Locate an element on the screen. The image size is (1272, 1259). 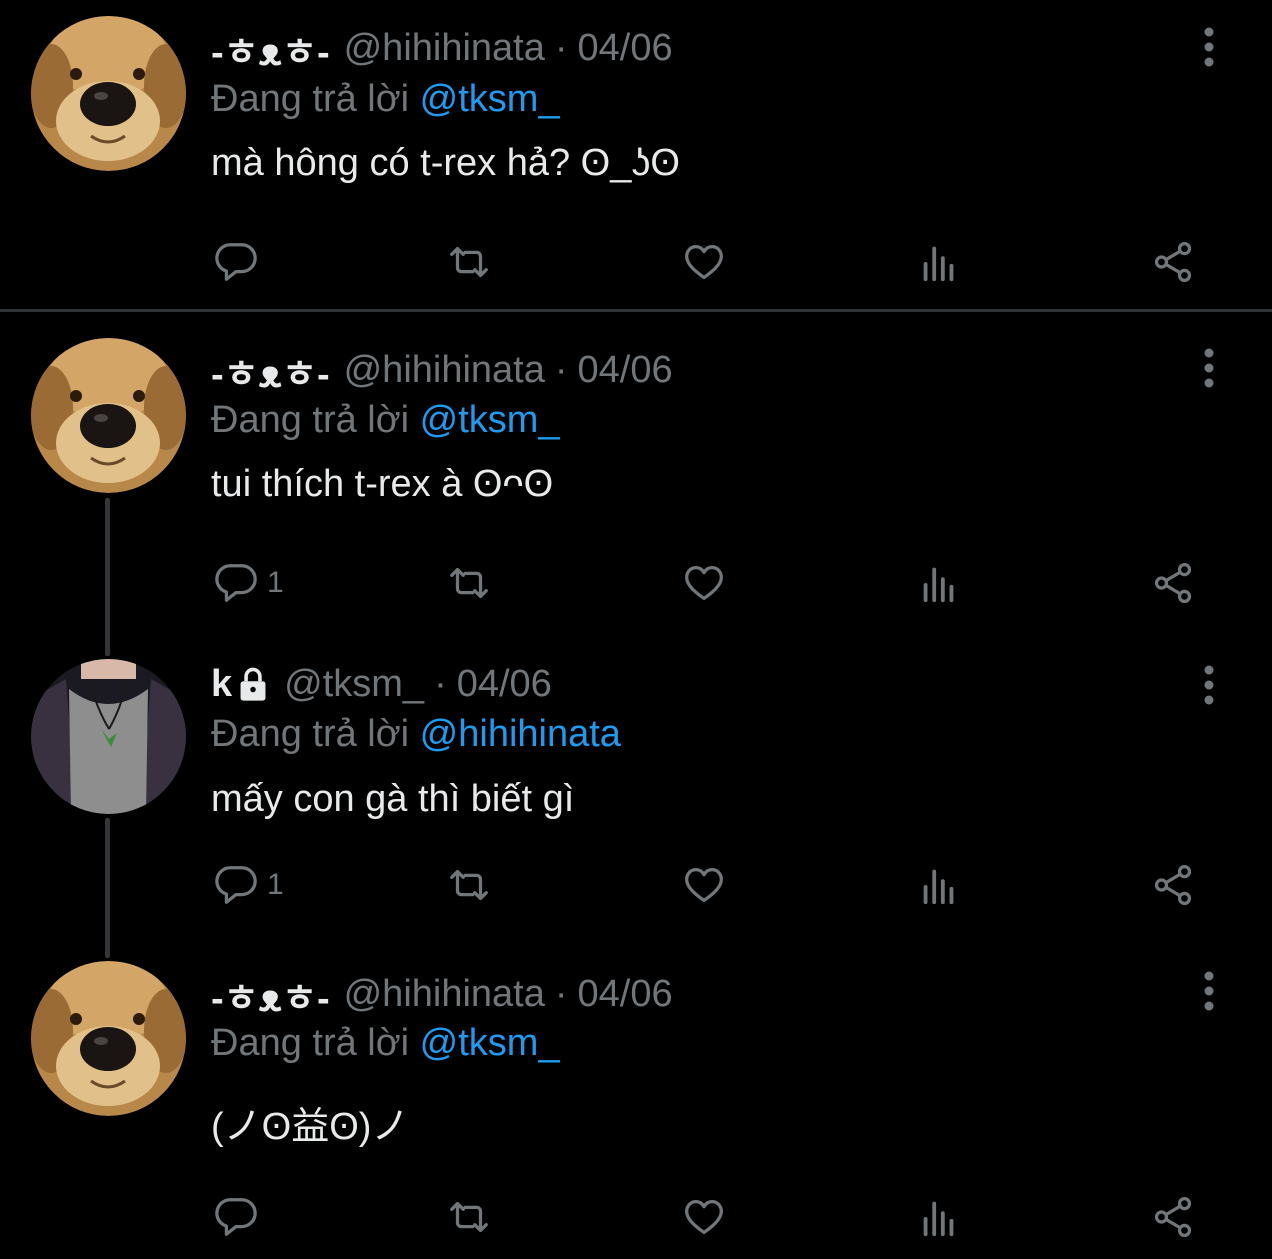
tweet-header: k @tksm_ · 04/06 is located at coordinates (381, 684).